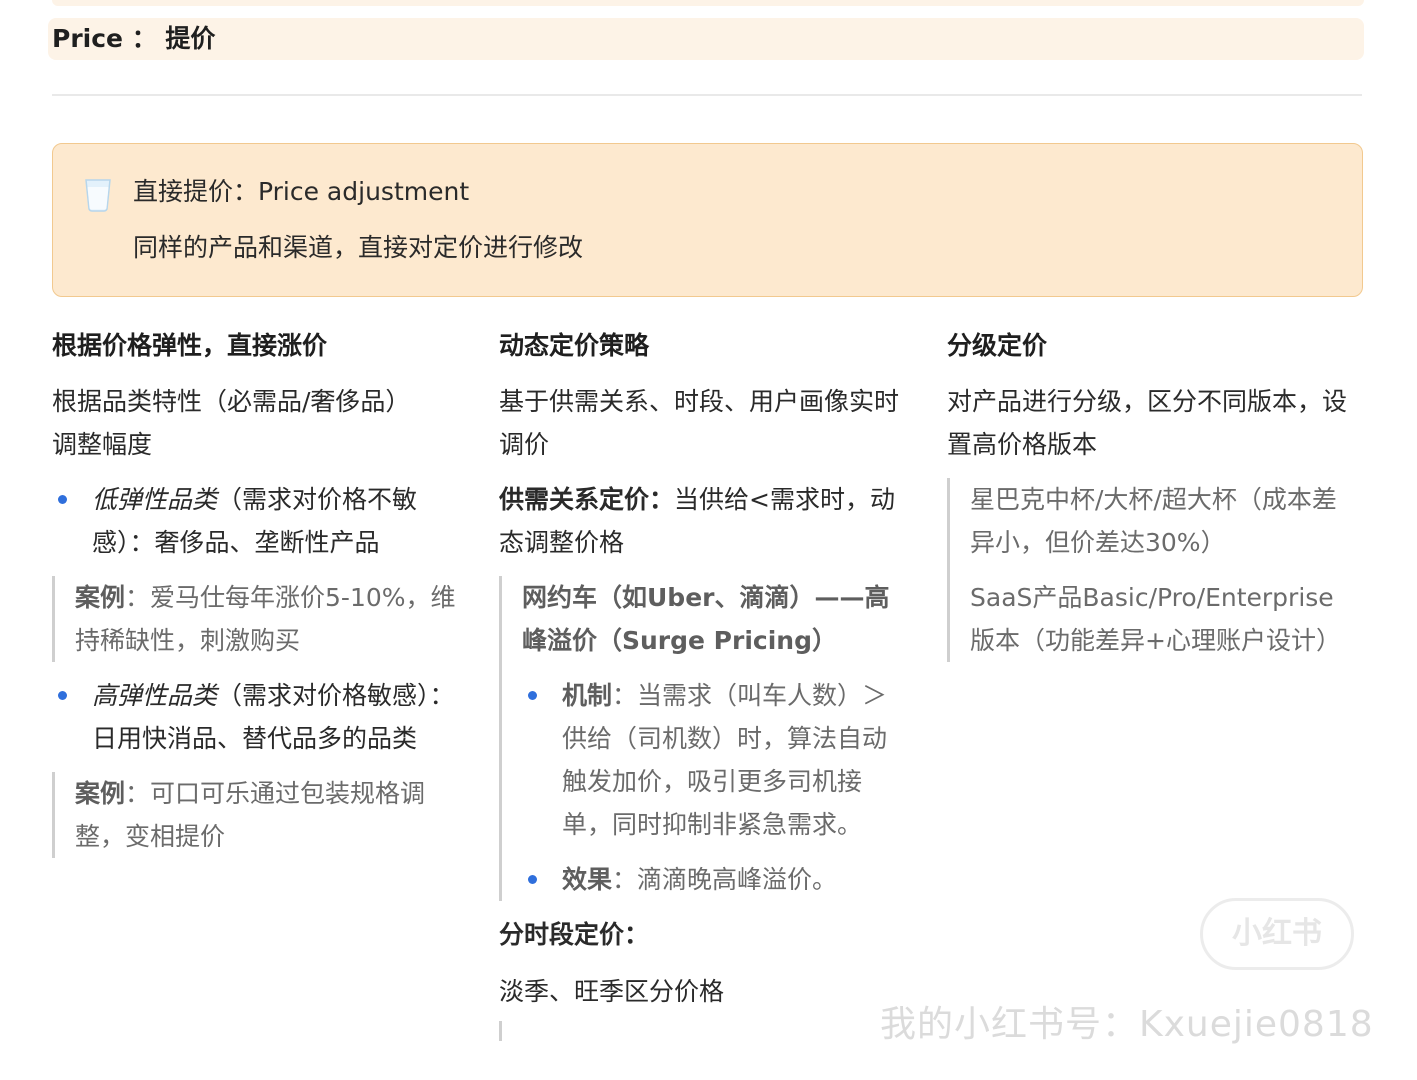 The width and height of the screenshot is (1417, 1080). I want to click on bullet-emphasis: 高弹性品类, so click(155, 695).